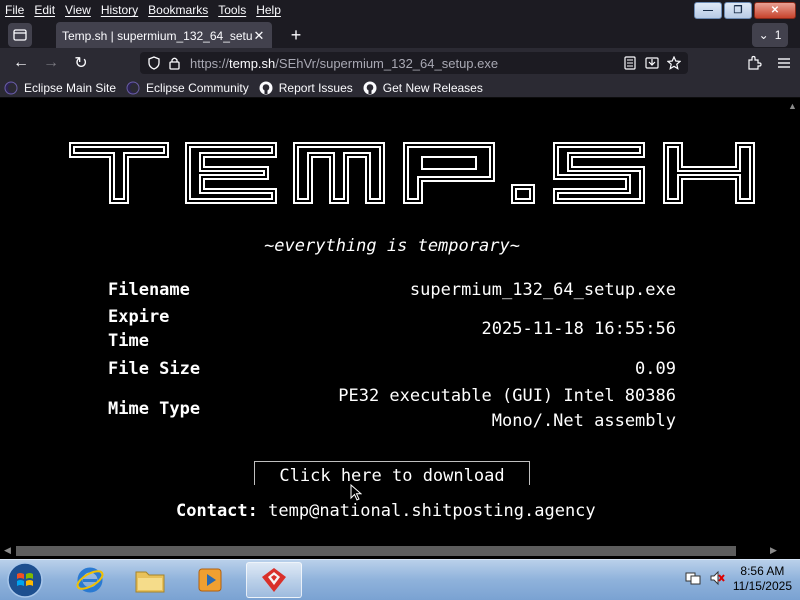 The image size is (800, 600). I want to click on system-tray: 8:56 AM 11/15/2025, so click(738, 579).